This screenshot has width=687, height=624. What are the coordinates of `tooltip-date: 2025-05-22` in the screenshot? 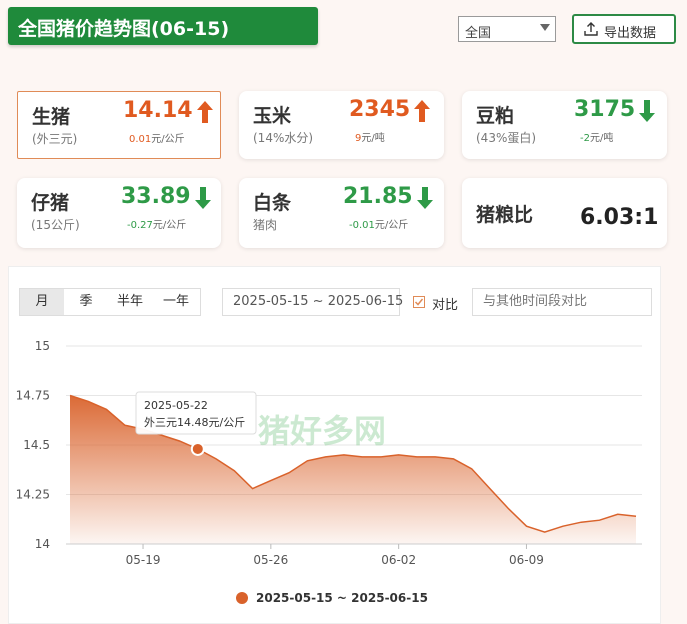 It's located at (176, 405).